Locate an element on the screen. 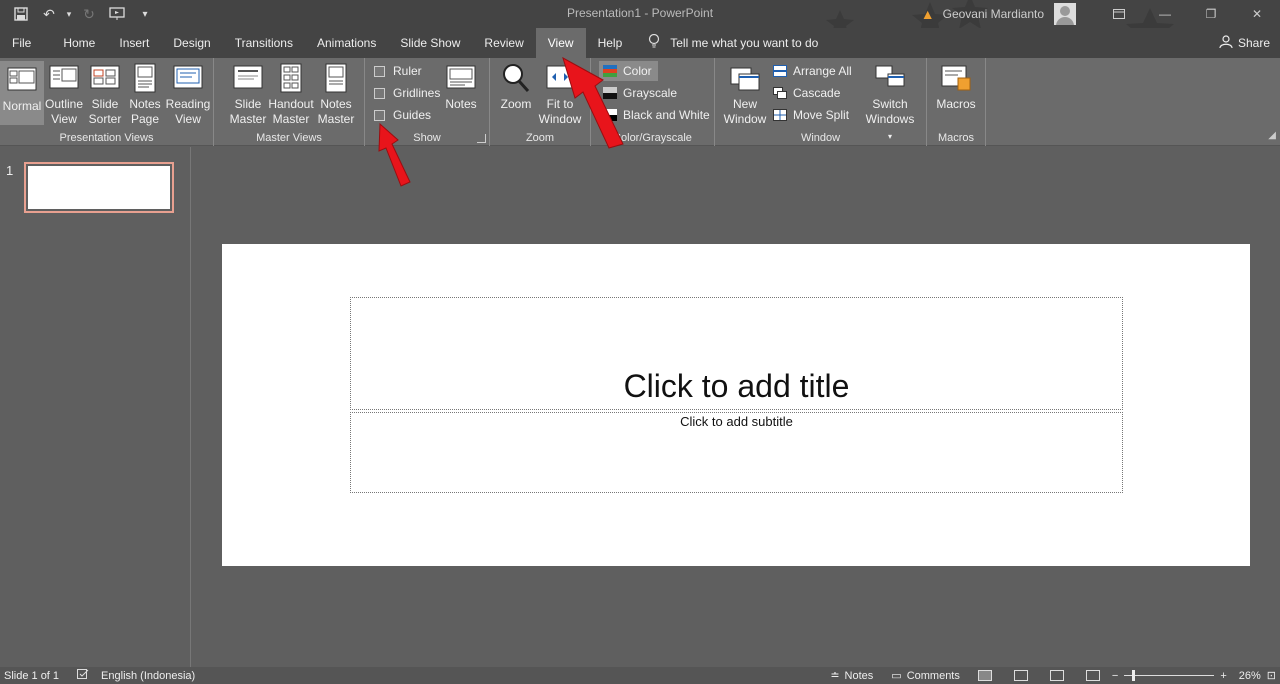 The height and width of the screenshot is (684, 1280). outline-view-button: Outline View is located at coordinates (64, 94).